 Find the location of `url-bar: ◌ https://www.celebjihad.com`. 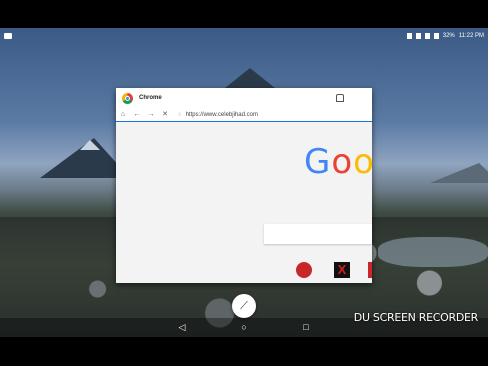

url-bar: ◌ https://www.celebjihad.com is located at coordinates (275, 115).